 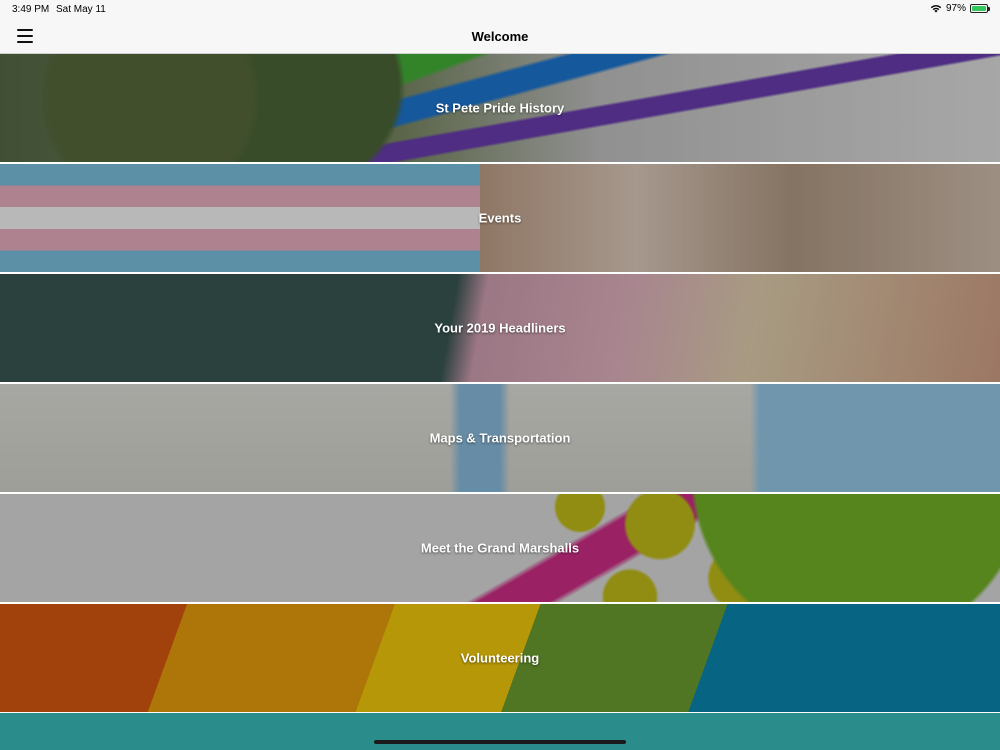 What do you see at coordinates (955, 8) in the screenshot?
I see `battery-percent: 97%` at bounding box center [955, 8].